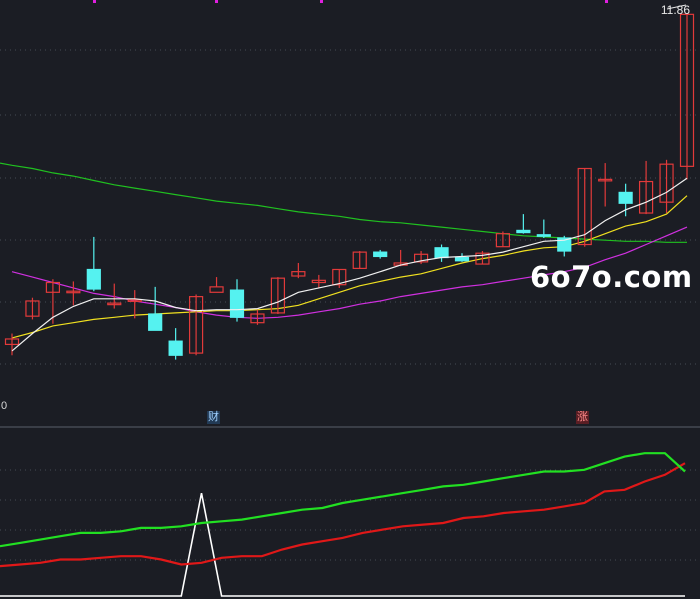  What do you see at coordinates (611, 277) in the screenshot?
I see `watermark-logo: 6o7o.com` at bounding box center [611, 277].